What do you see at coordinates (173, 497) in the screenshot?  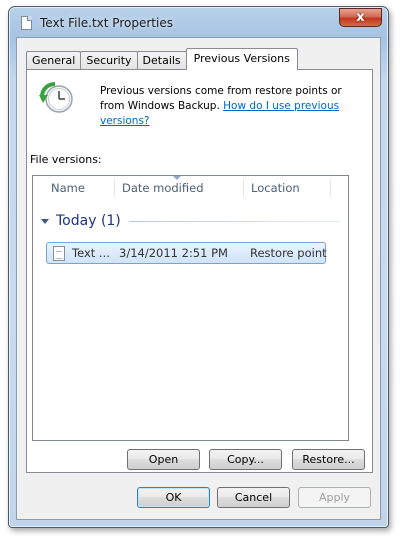 I see `ok-button: OK` at bounding box center [173, 497].